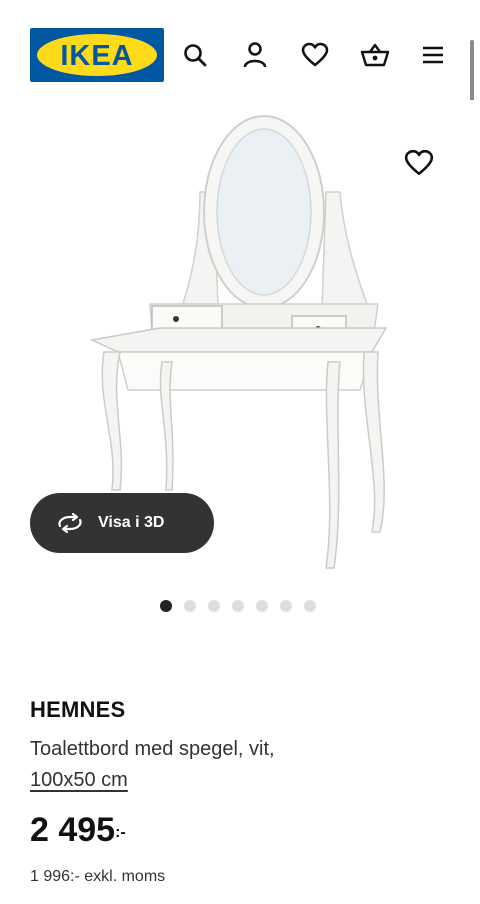  I want to click on logo-text: IKEA, so click(96, 56).